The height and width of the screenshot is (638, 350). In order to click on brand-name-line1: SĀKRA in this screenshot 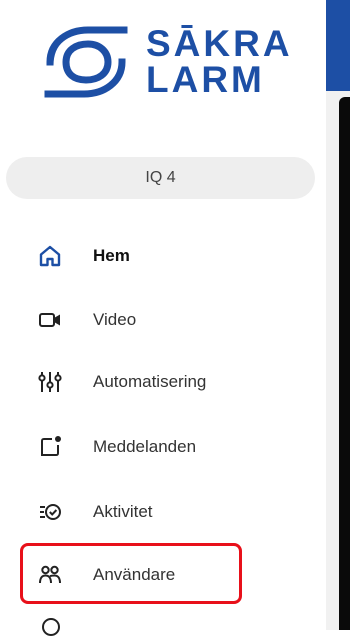, I will do `click(219, 43)`.